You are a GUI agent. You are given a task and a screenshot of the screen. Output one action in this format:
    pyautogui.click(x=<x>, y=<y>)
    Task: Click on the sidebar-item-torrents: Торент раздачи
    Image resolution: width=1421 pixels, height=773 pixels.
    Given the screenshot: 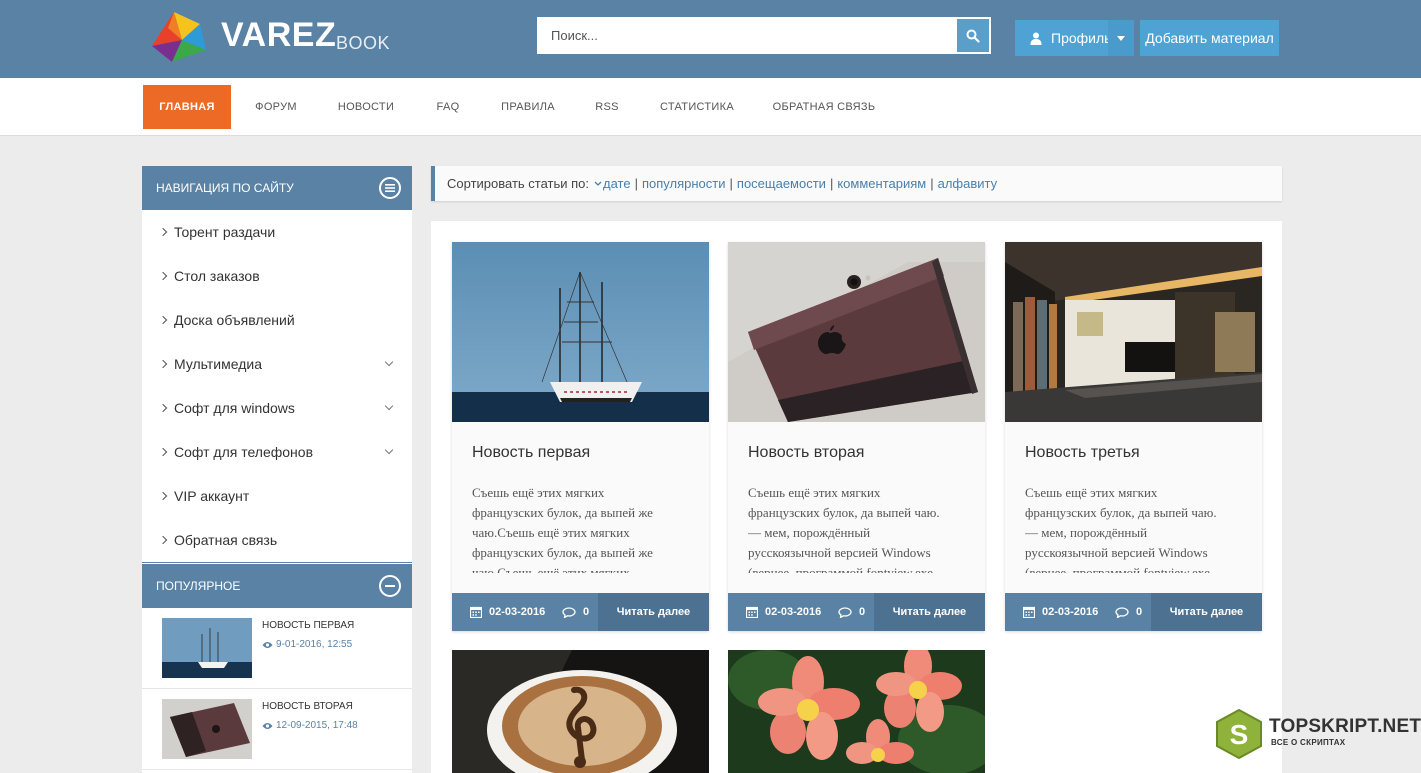 What is the action you would take?
    pyautogui.click(x=277, y=232)
    